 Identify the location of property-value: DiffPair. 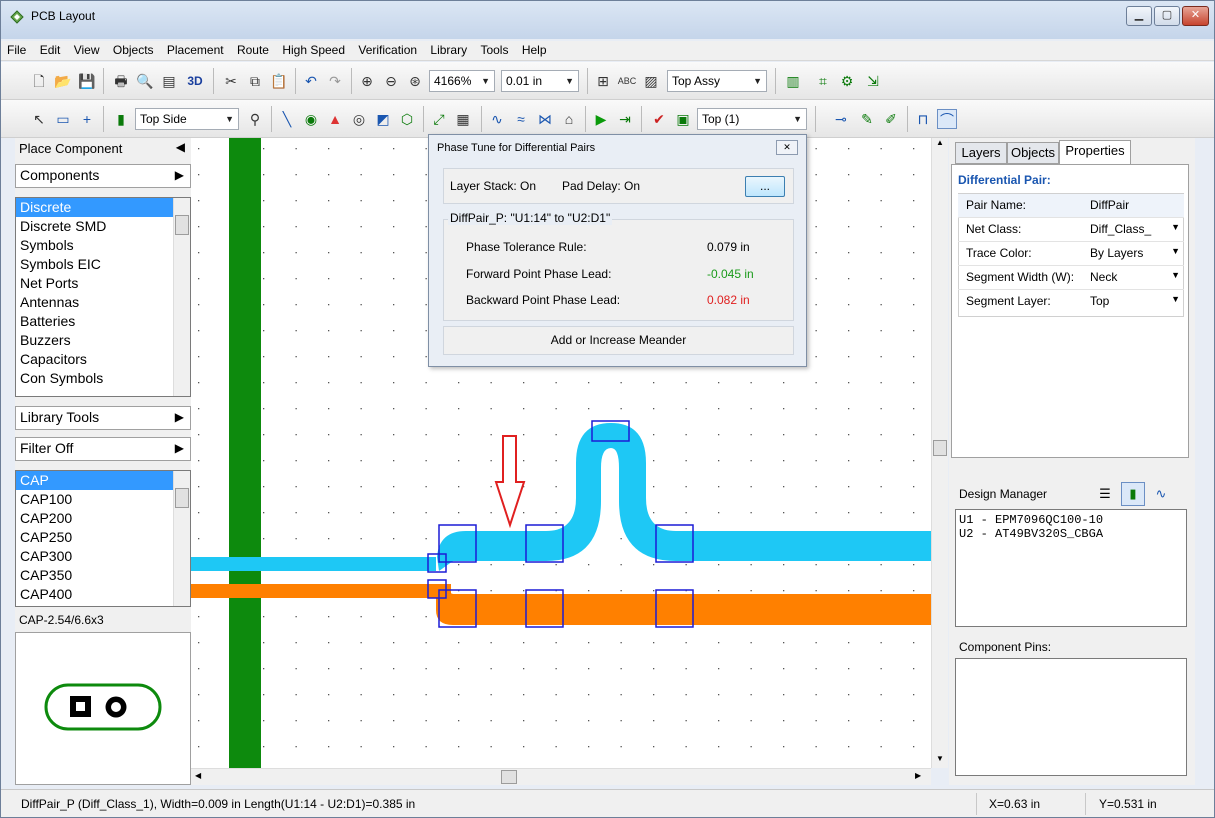
(1109, 205).